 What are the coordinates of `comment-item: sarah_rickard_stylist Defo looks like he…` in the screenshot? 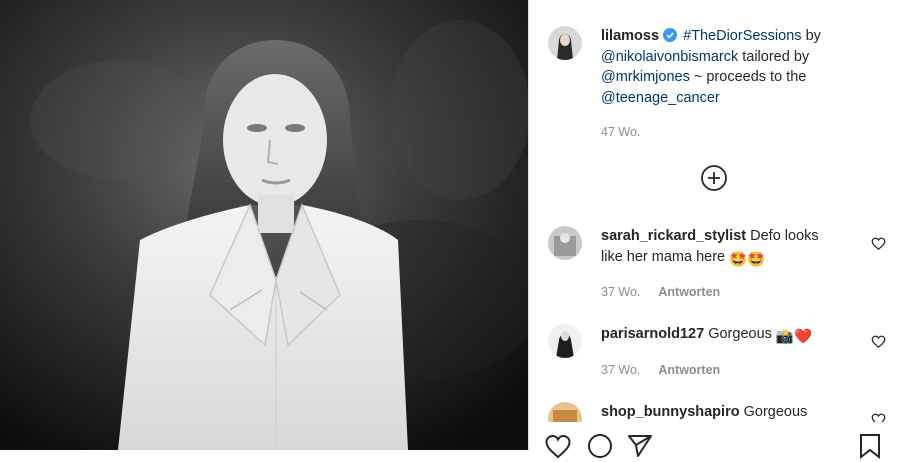 It's located at (718, 264).